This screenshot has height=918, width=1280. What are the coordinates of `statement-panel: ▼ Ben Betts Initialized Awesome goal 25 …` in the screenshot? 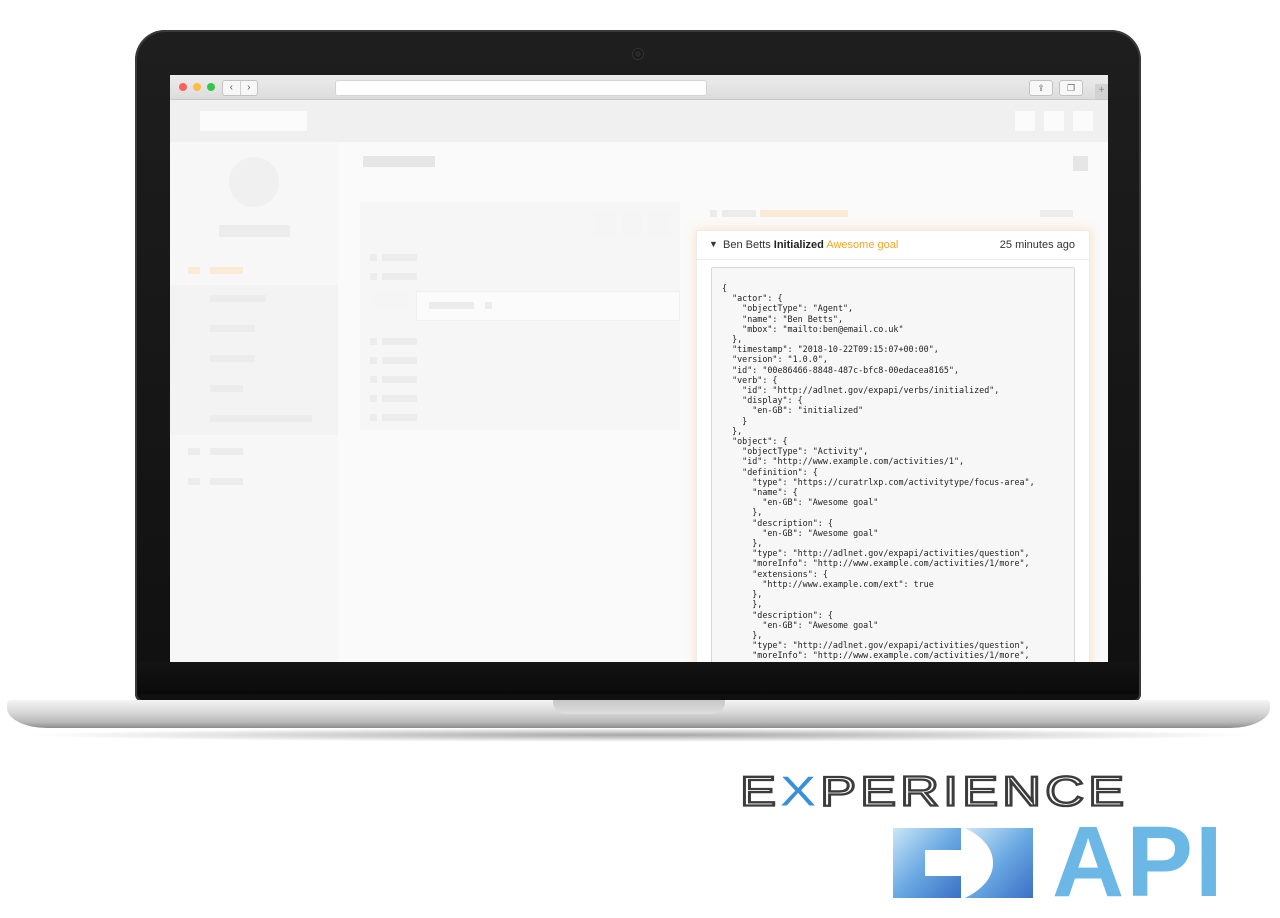 It's located at (893, 446).